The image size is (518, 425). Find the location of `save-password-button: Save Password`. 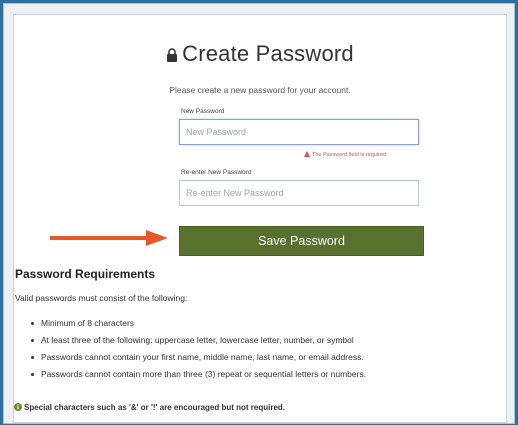

save-password-button: Save Password is located at coordinates (301, 241).